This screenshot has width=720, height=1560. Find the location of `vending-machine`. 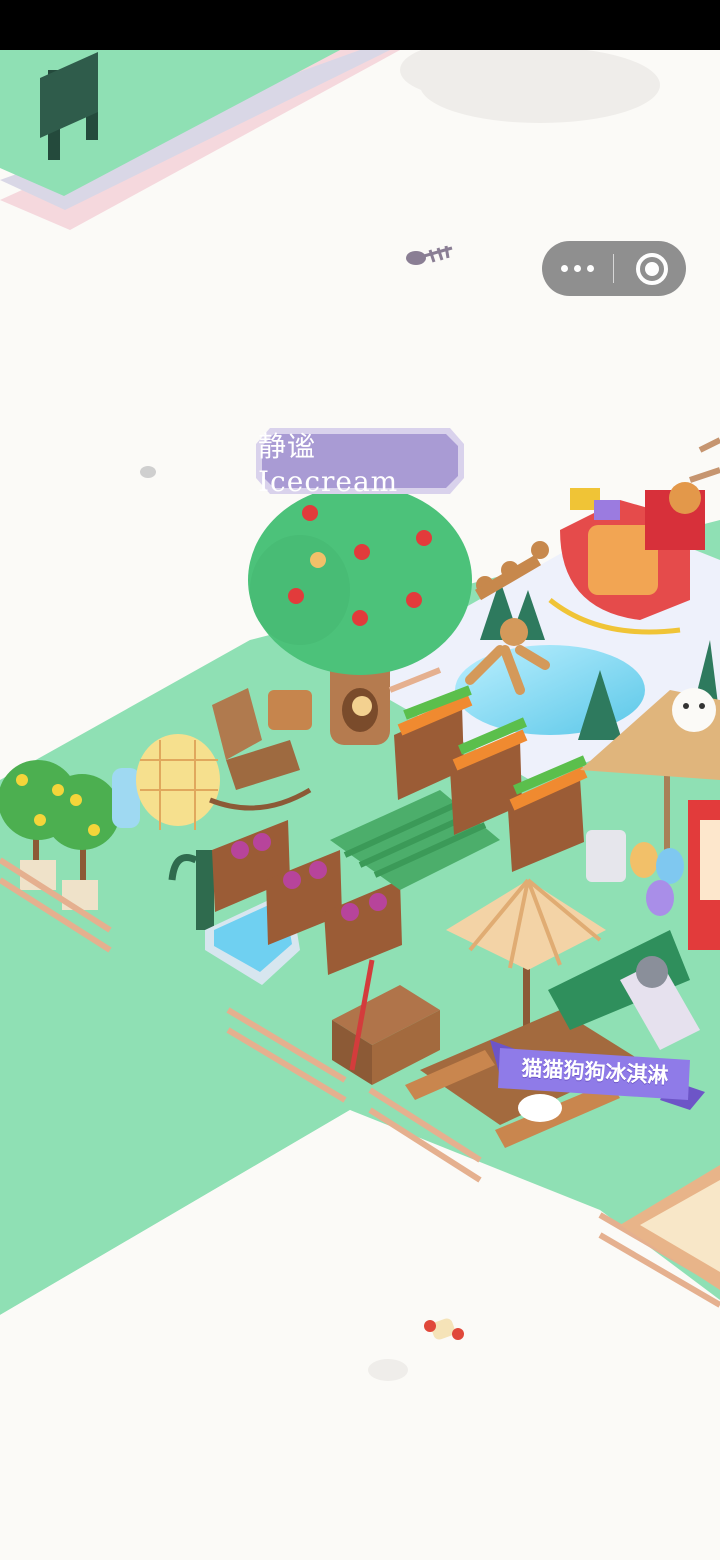

vending-machine is located at coordinates (704, 875).